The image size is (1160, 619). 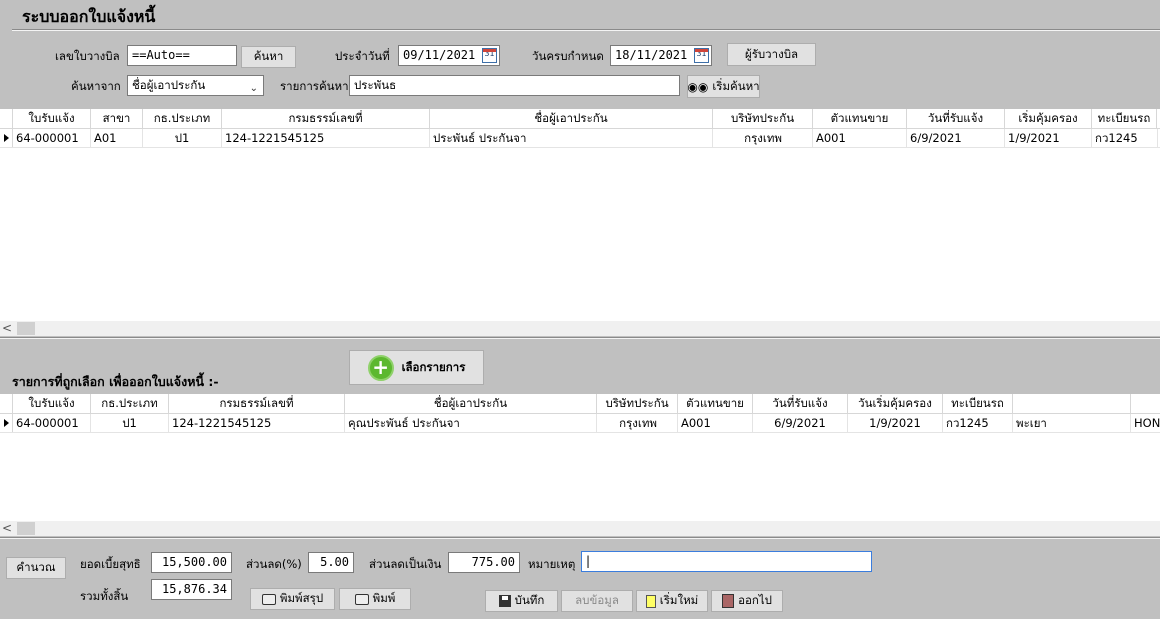 I want to click on discount-percent-field: 5.00, so click(x=331, y=562).